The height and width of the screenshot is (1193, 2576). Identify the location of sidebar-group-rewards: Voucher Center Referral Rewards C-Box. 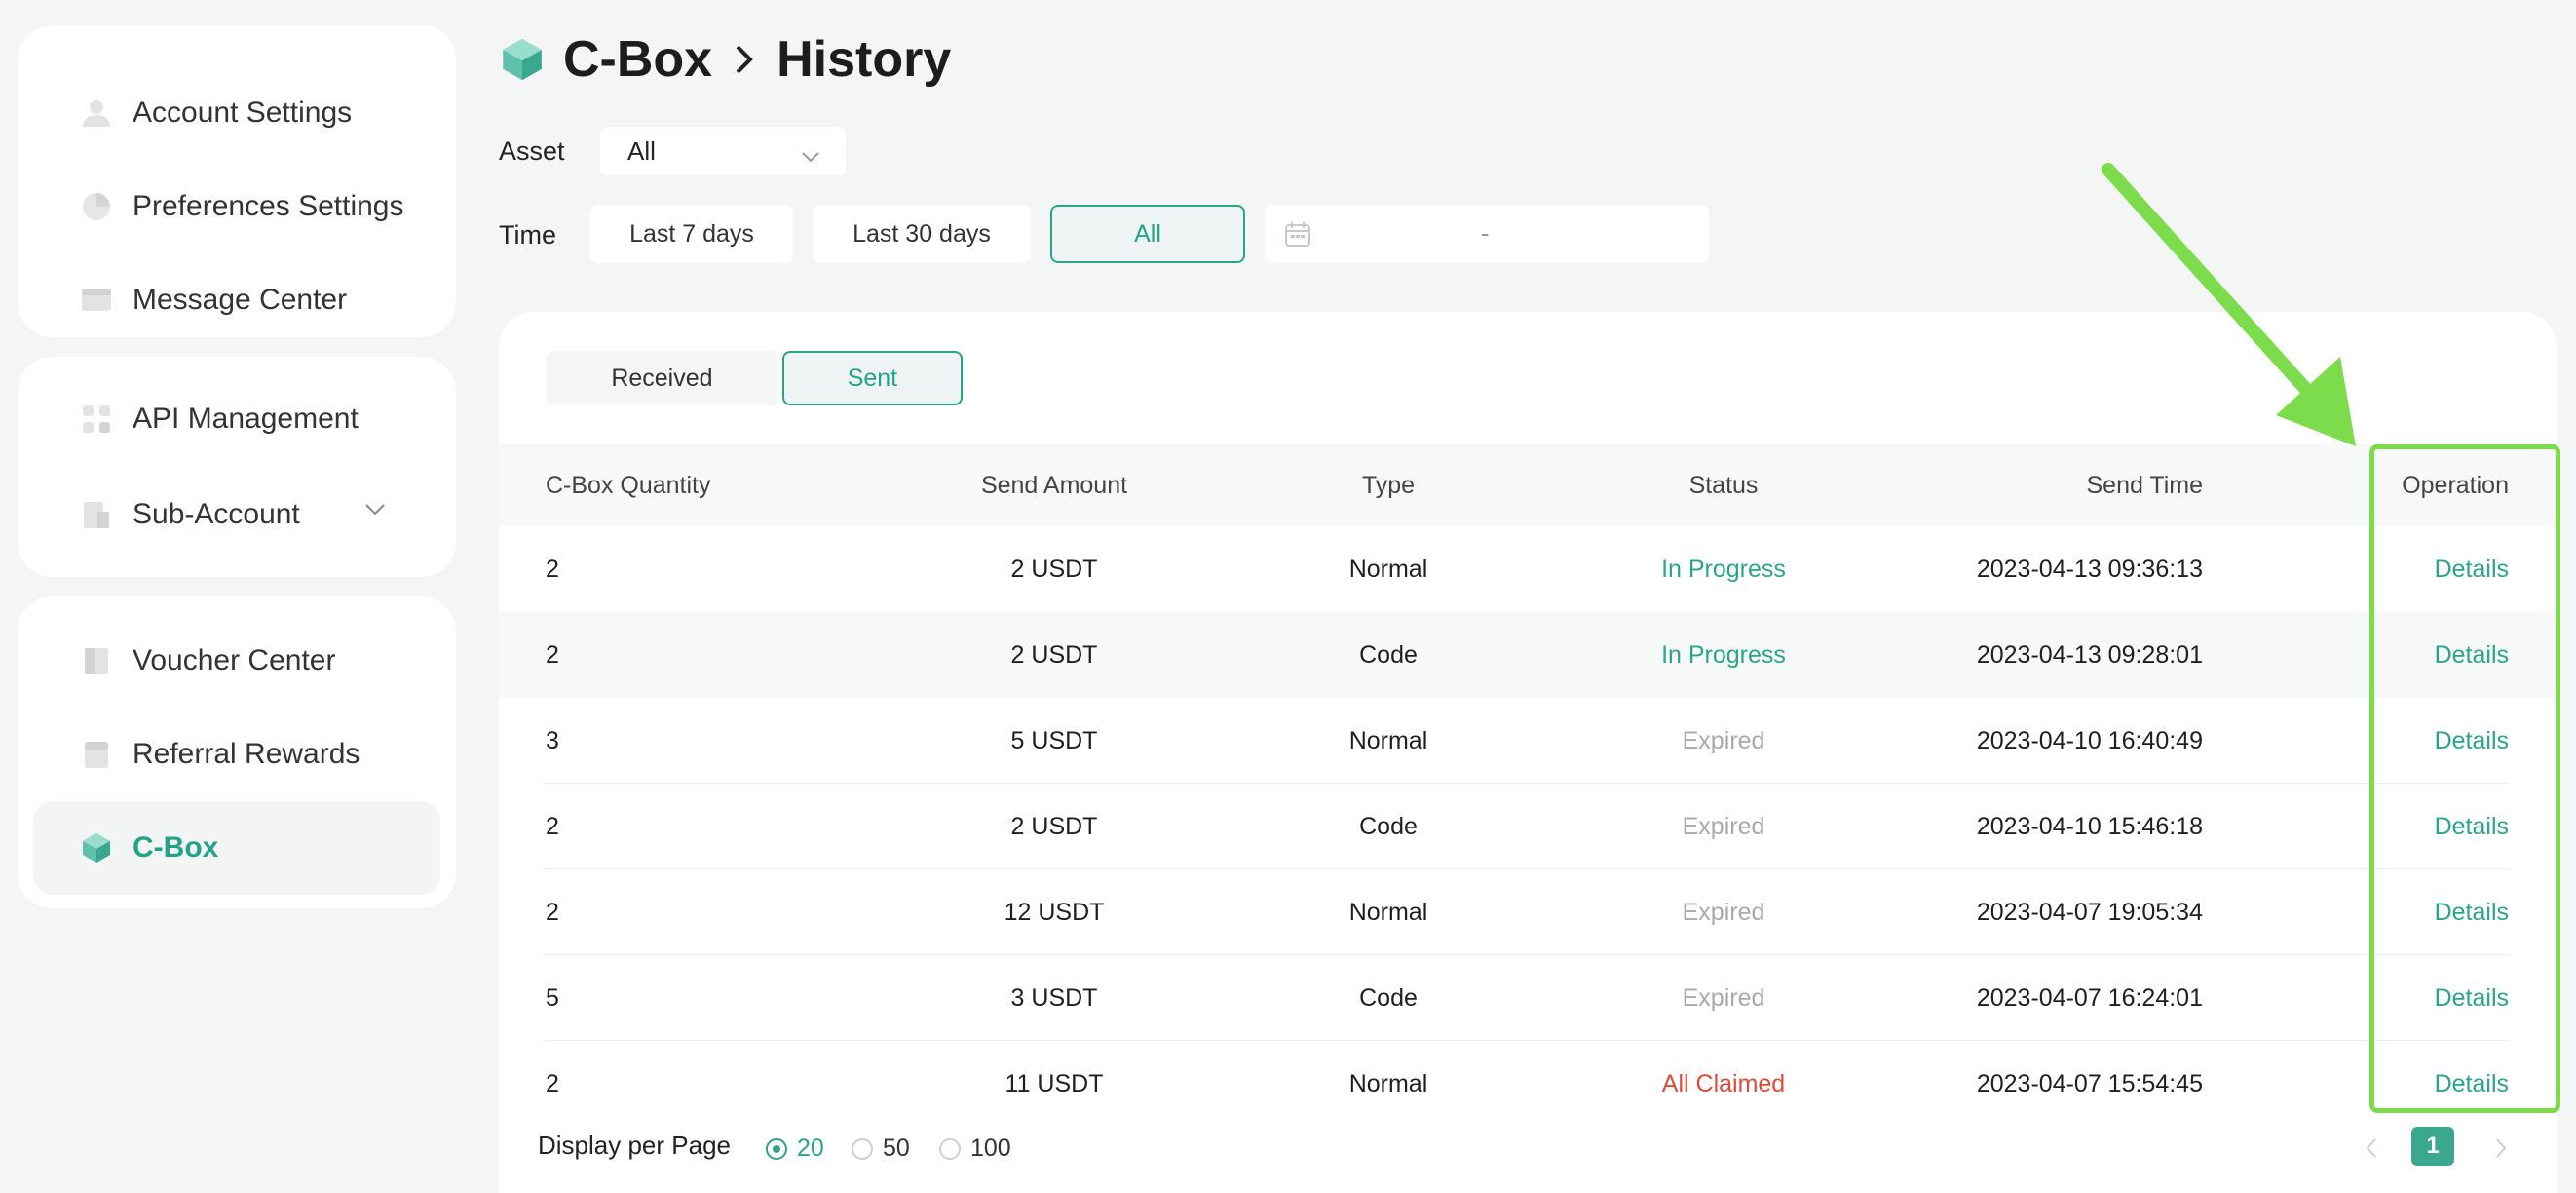
(237, 752).